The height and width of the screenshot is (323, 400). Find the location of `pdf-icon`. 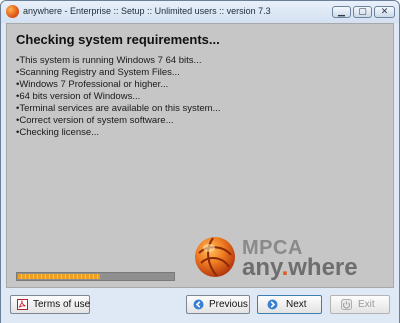

pdf-icon is located at coordinates (22, 304).